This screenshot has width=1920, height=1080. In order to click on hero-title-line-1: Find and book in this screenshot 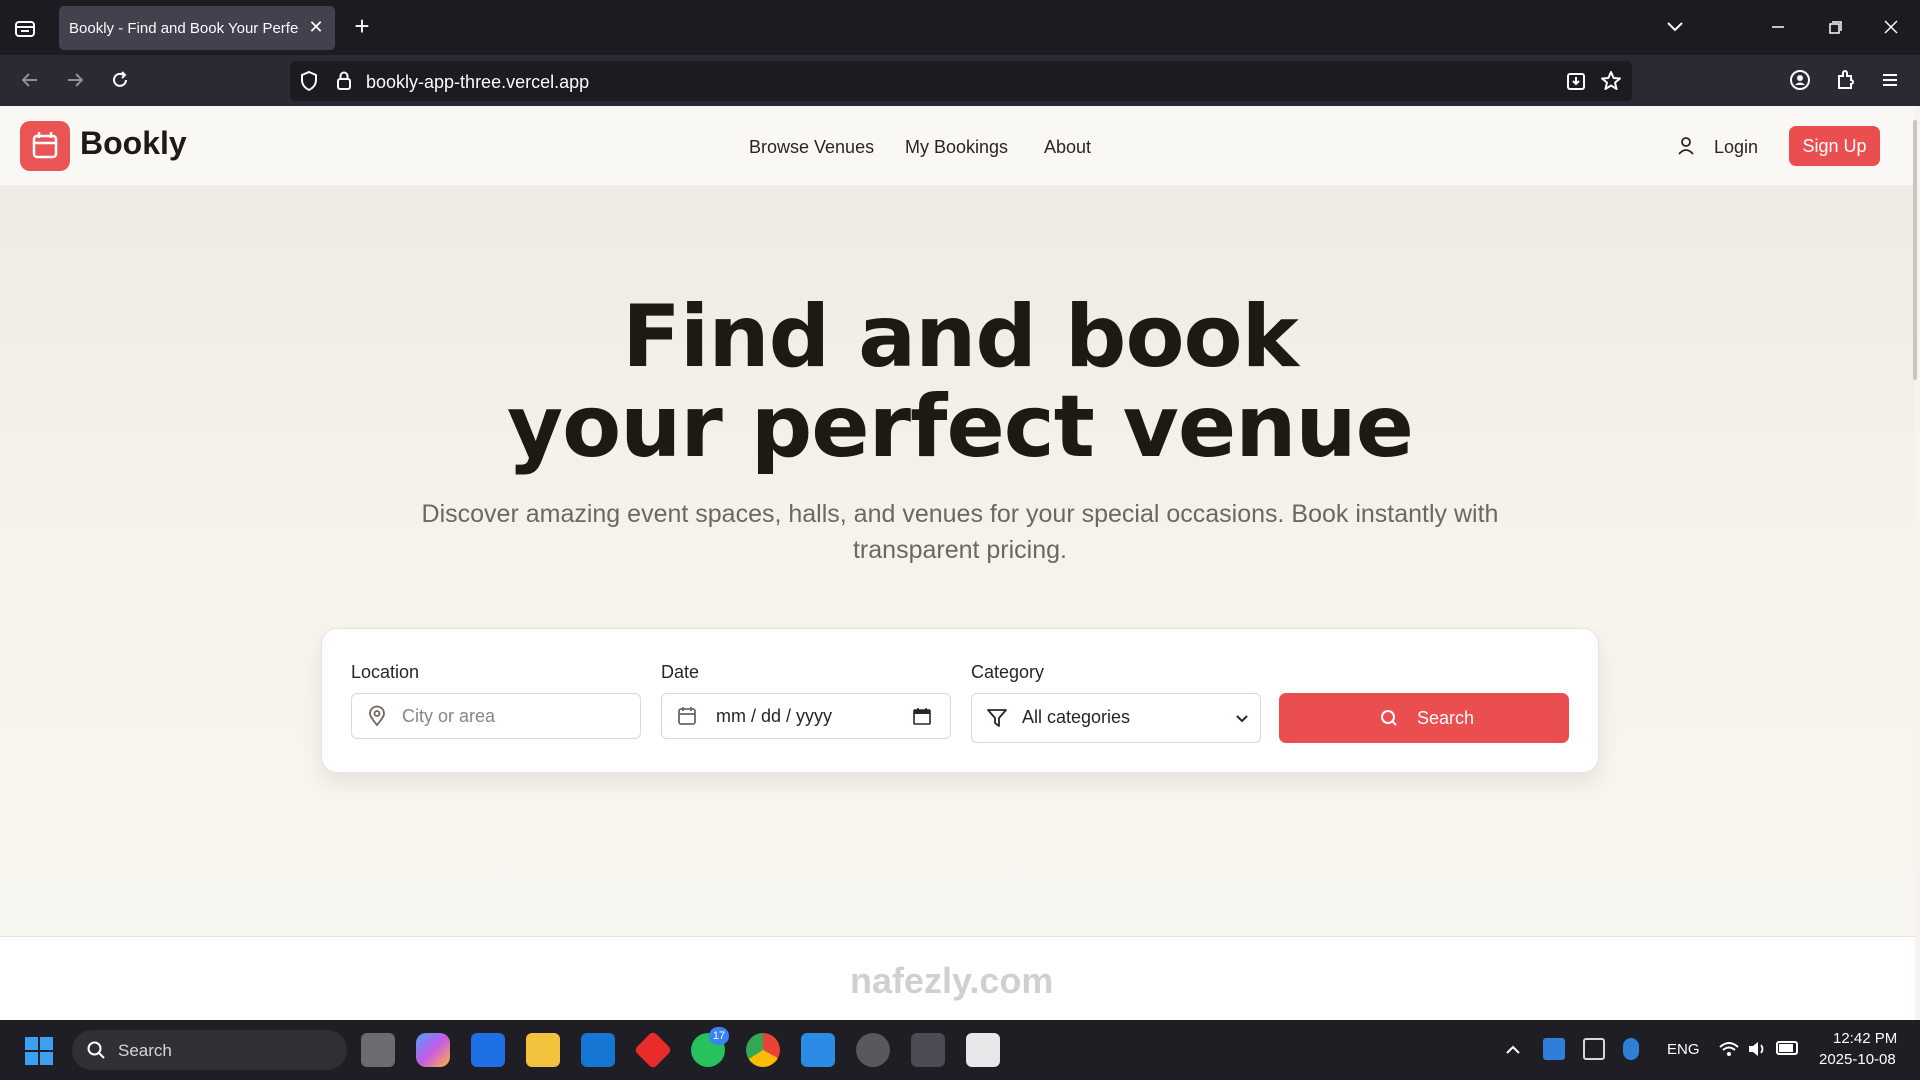, I will do `click(960, 337)`.